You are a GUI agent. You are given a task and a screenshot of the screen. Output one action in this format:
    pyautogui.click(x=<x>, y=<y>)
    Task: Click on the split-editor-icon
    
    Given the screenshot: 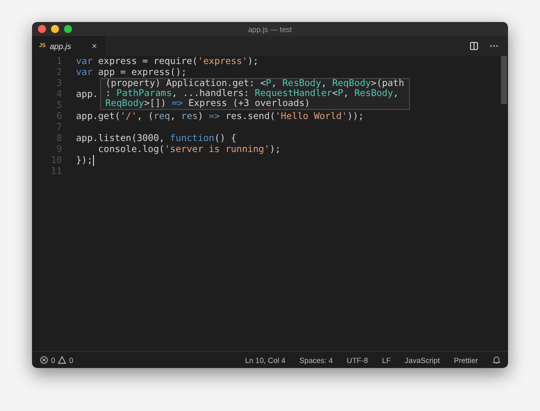 What is the action you would take?
    pyautogui.click(x=474, y=46)
    